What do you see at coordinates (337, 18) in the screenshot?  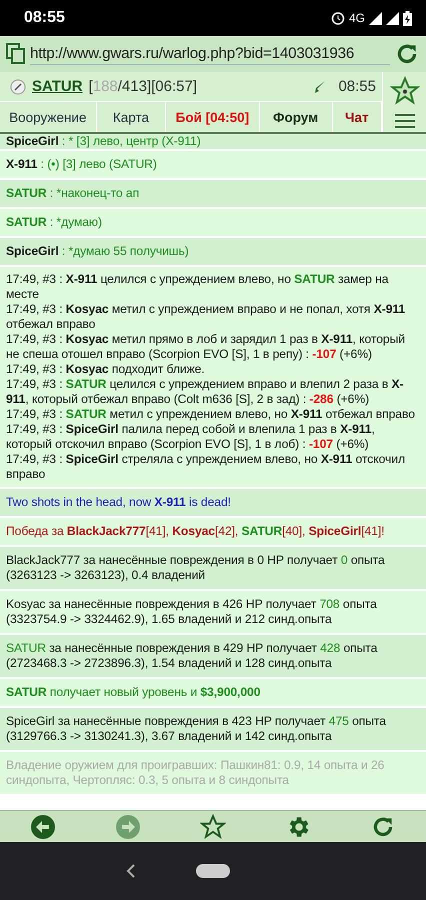 I see `alarm-icon` at bounding box center [337, 18].